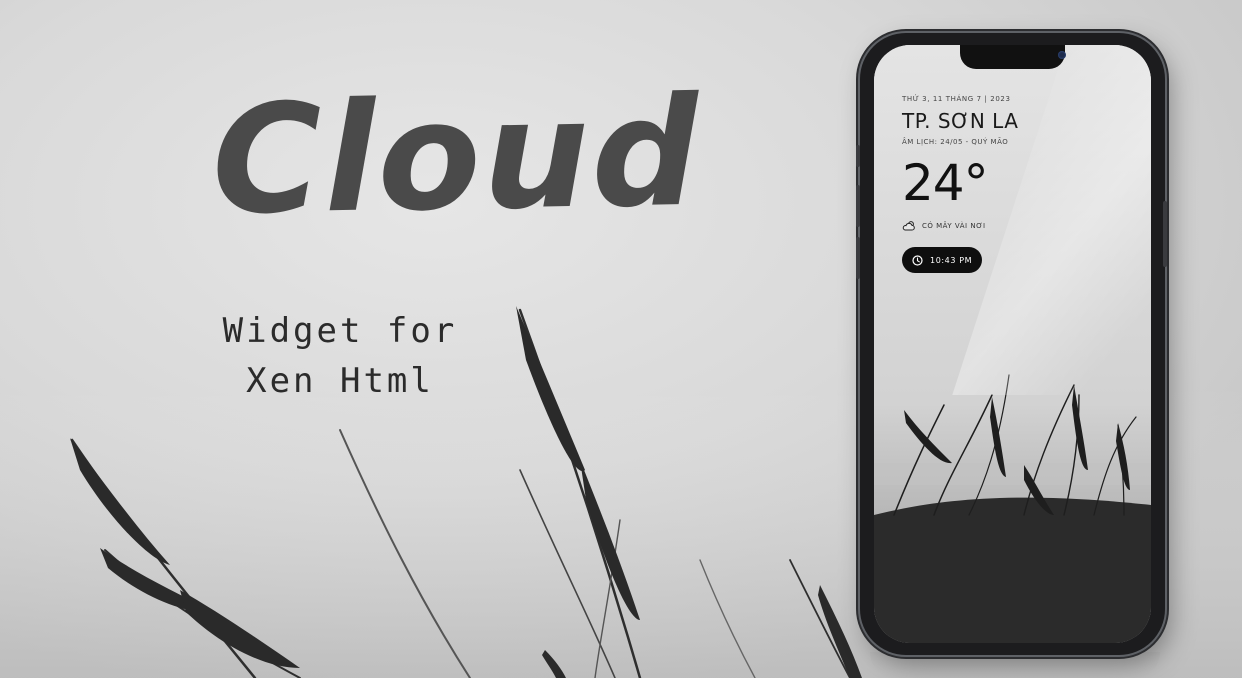  What do you see at coordinates (340, 331) in the screenshot?
I see `hero-subtitle-line1: Widget for` at bounding box center [340, 331].